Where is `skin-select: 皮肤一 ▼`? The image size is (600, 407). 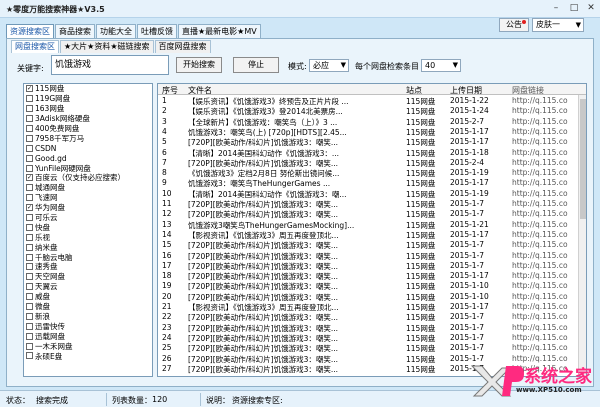 skin-select: 皮肤一 ▼ is located at coordinates (558, 25).